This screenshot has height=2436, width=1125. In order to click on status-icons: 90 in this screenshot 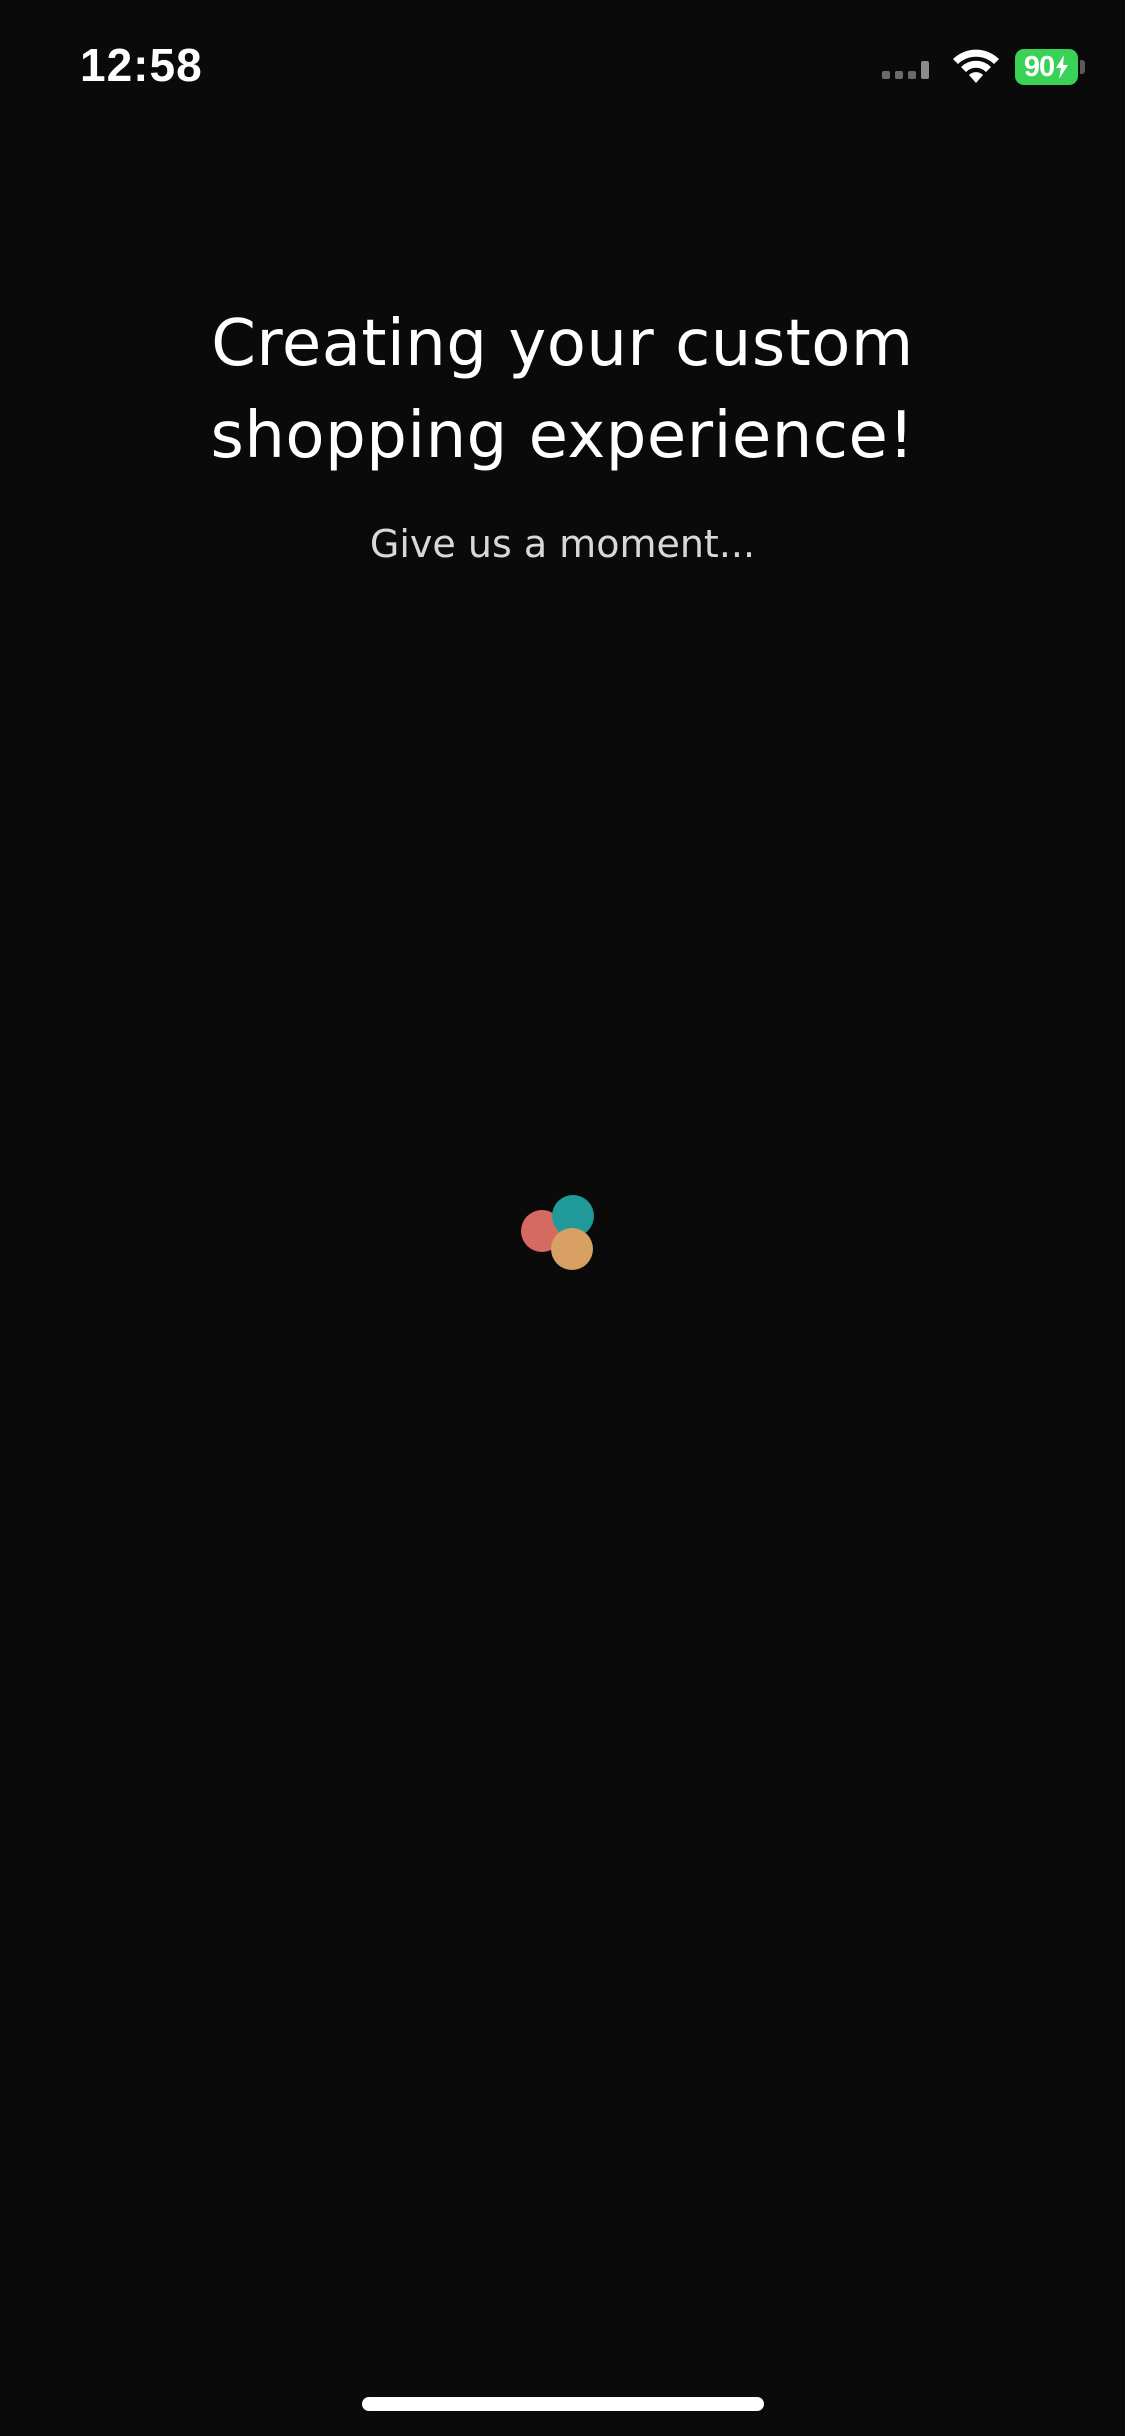, I will do `click(983, 67)`.